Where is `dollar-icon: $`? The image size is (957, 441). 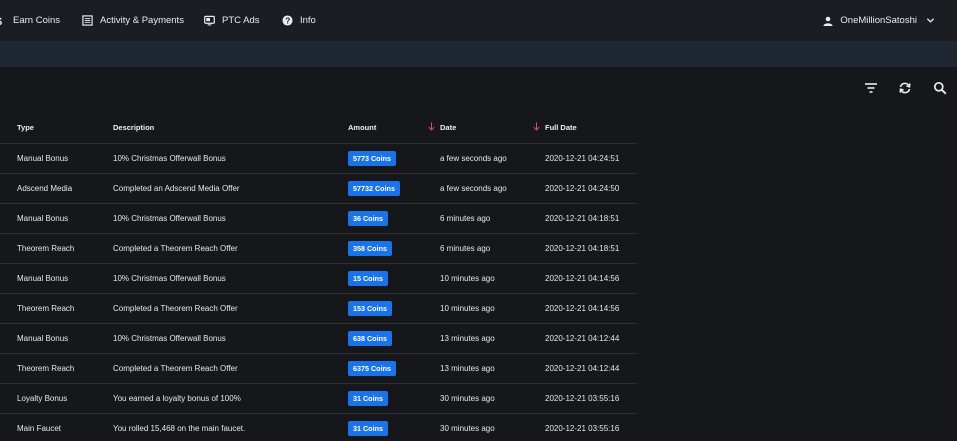 dollar-icon: $ is located at coordinates (1, 21).